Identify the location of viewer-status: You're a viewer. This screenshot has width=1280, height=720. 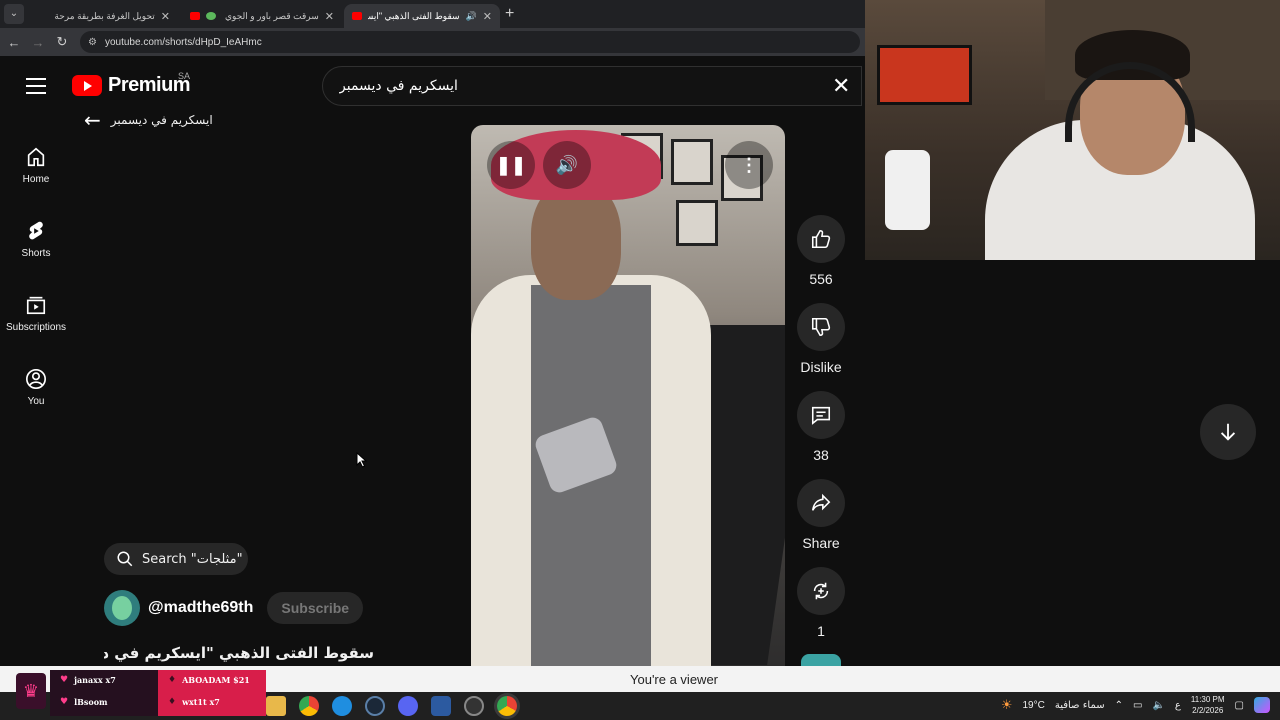
(674, 679).